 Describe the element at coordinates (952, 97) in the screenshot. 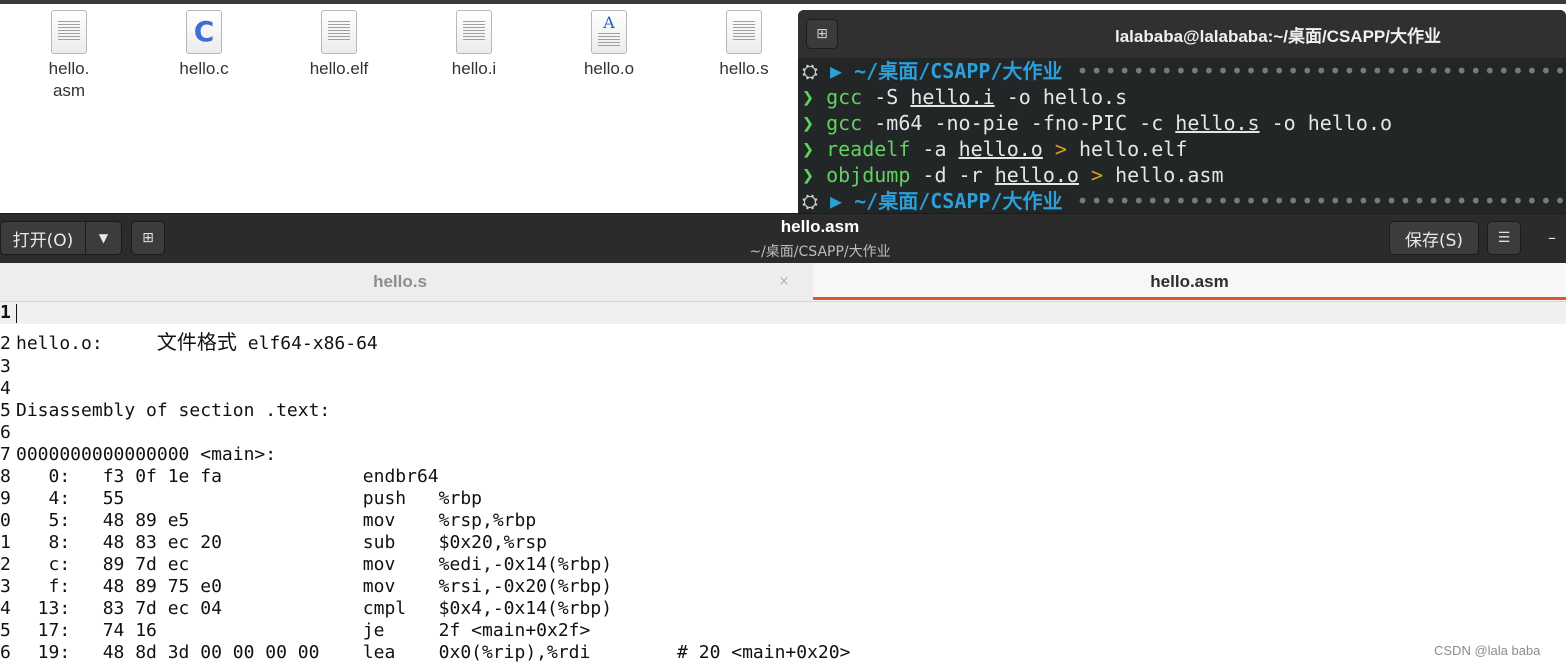

I see `command-arg: hello.i` at that location.